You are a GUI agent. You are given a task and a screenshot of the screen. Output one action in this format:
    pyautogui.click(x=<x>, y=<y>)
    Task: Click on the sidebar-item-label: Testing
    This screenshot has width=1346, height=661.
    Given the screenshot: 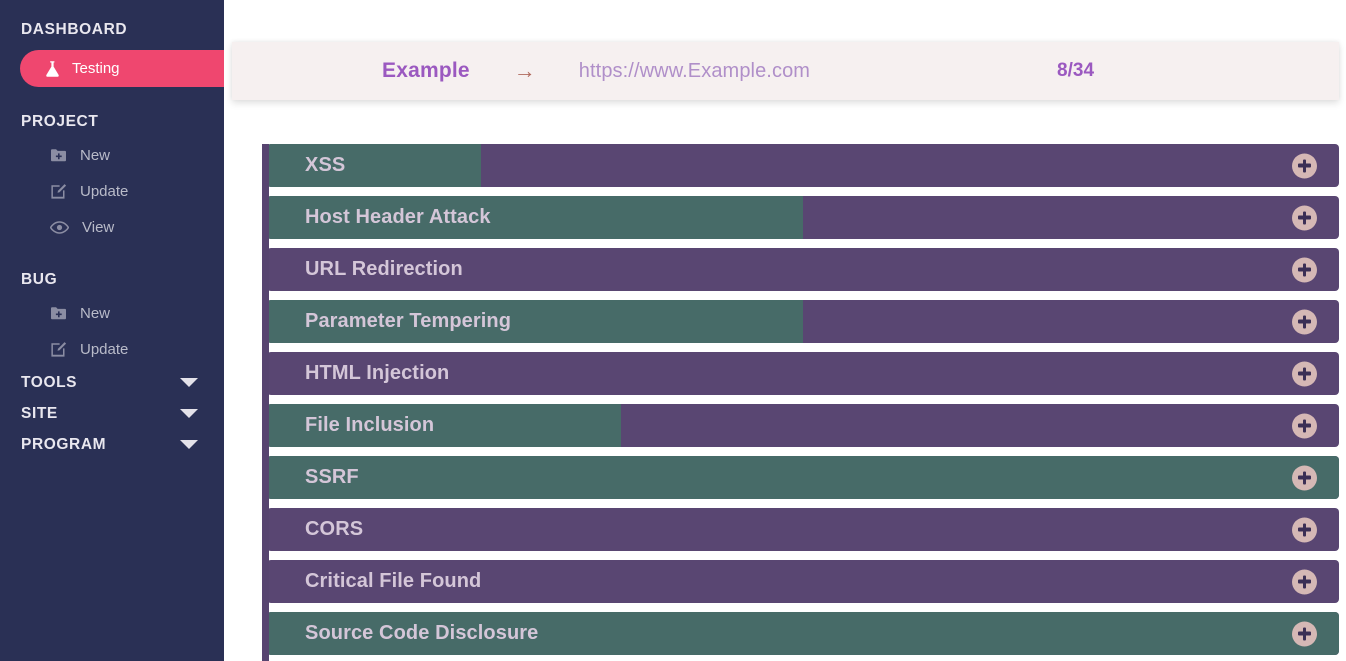 What is the action you would take?
    pyautogui.click(x=96, y=68)
    